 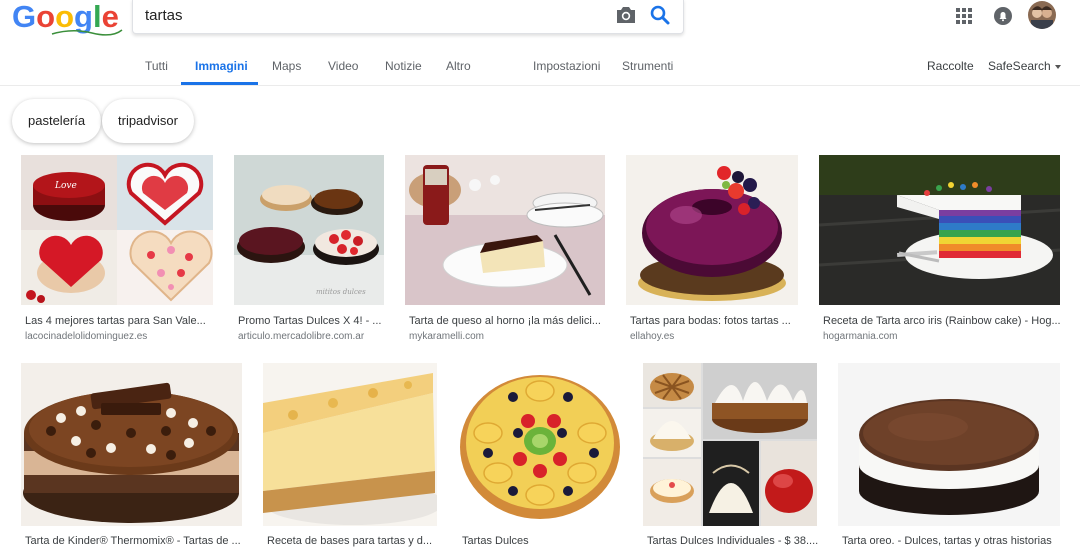 What do you see at coordinates (1057, 66) in the screenshot?
I see `caret-down-icon` at bounding box center [1057, 66].